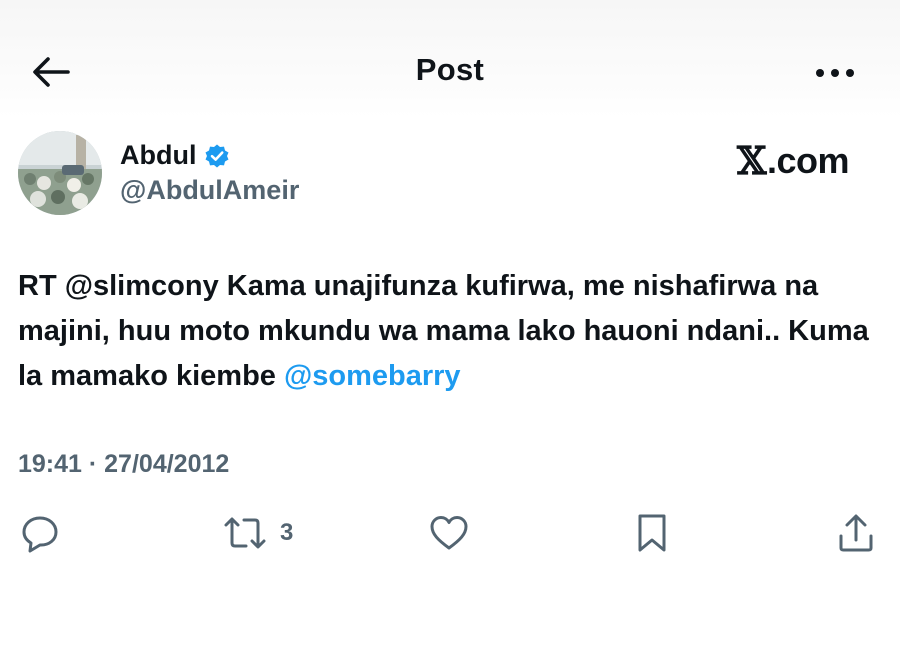  I want to click on like-button, so click(449, 533).